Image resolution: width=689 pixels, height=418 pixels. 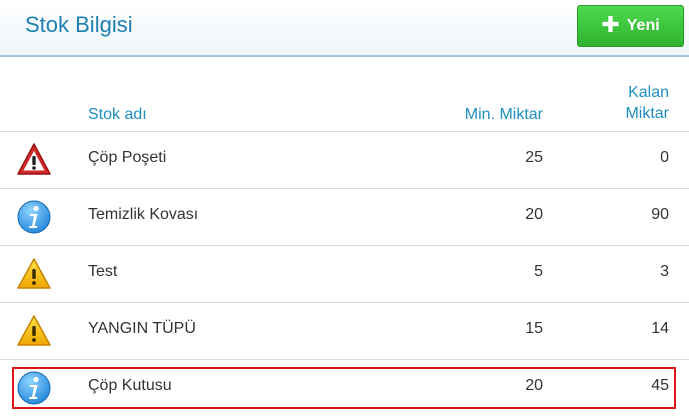 I want to click on remaining-quantity: 90, so click(x=660, y=214).